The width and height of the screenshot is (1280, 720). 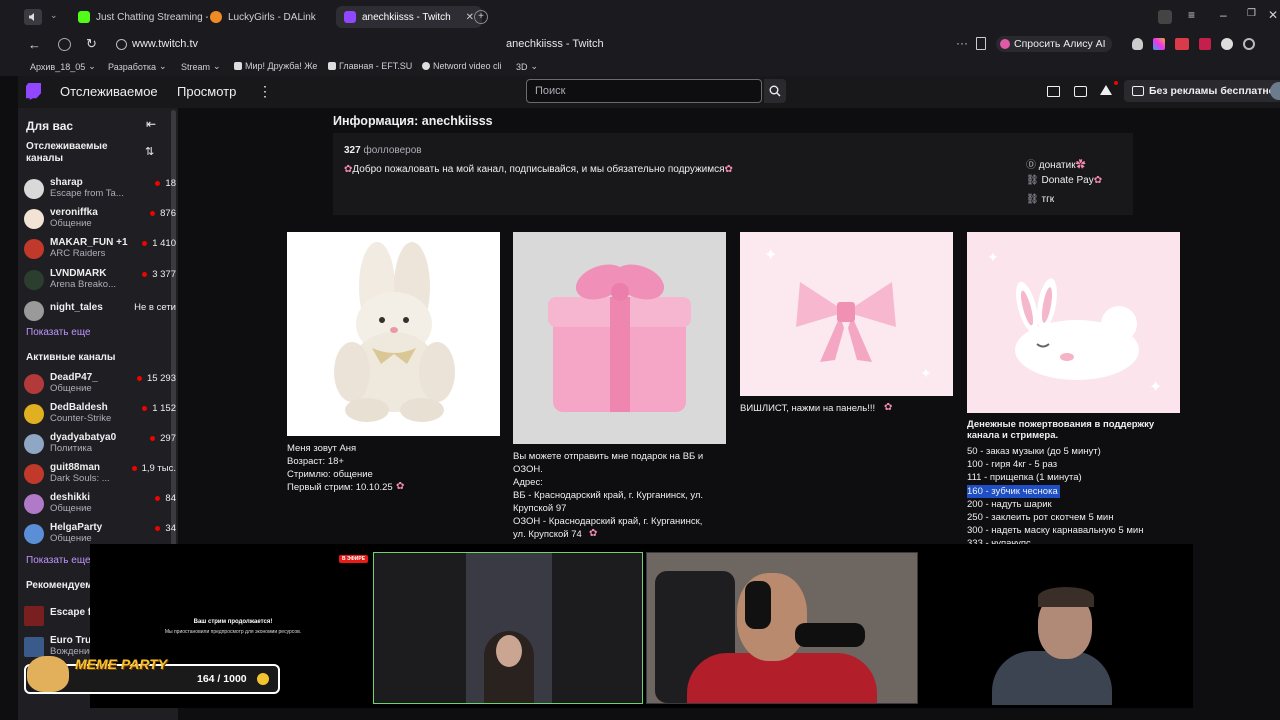 I want to click on bookmark-link: Главная - EFT.SU, so click(x=370, y=66).